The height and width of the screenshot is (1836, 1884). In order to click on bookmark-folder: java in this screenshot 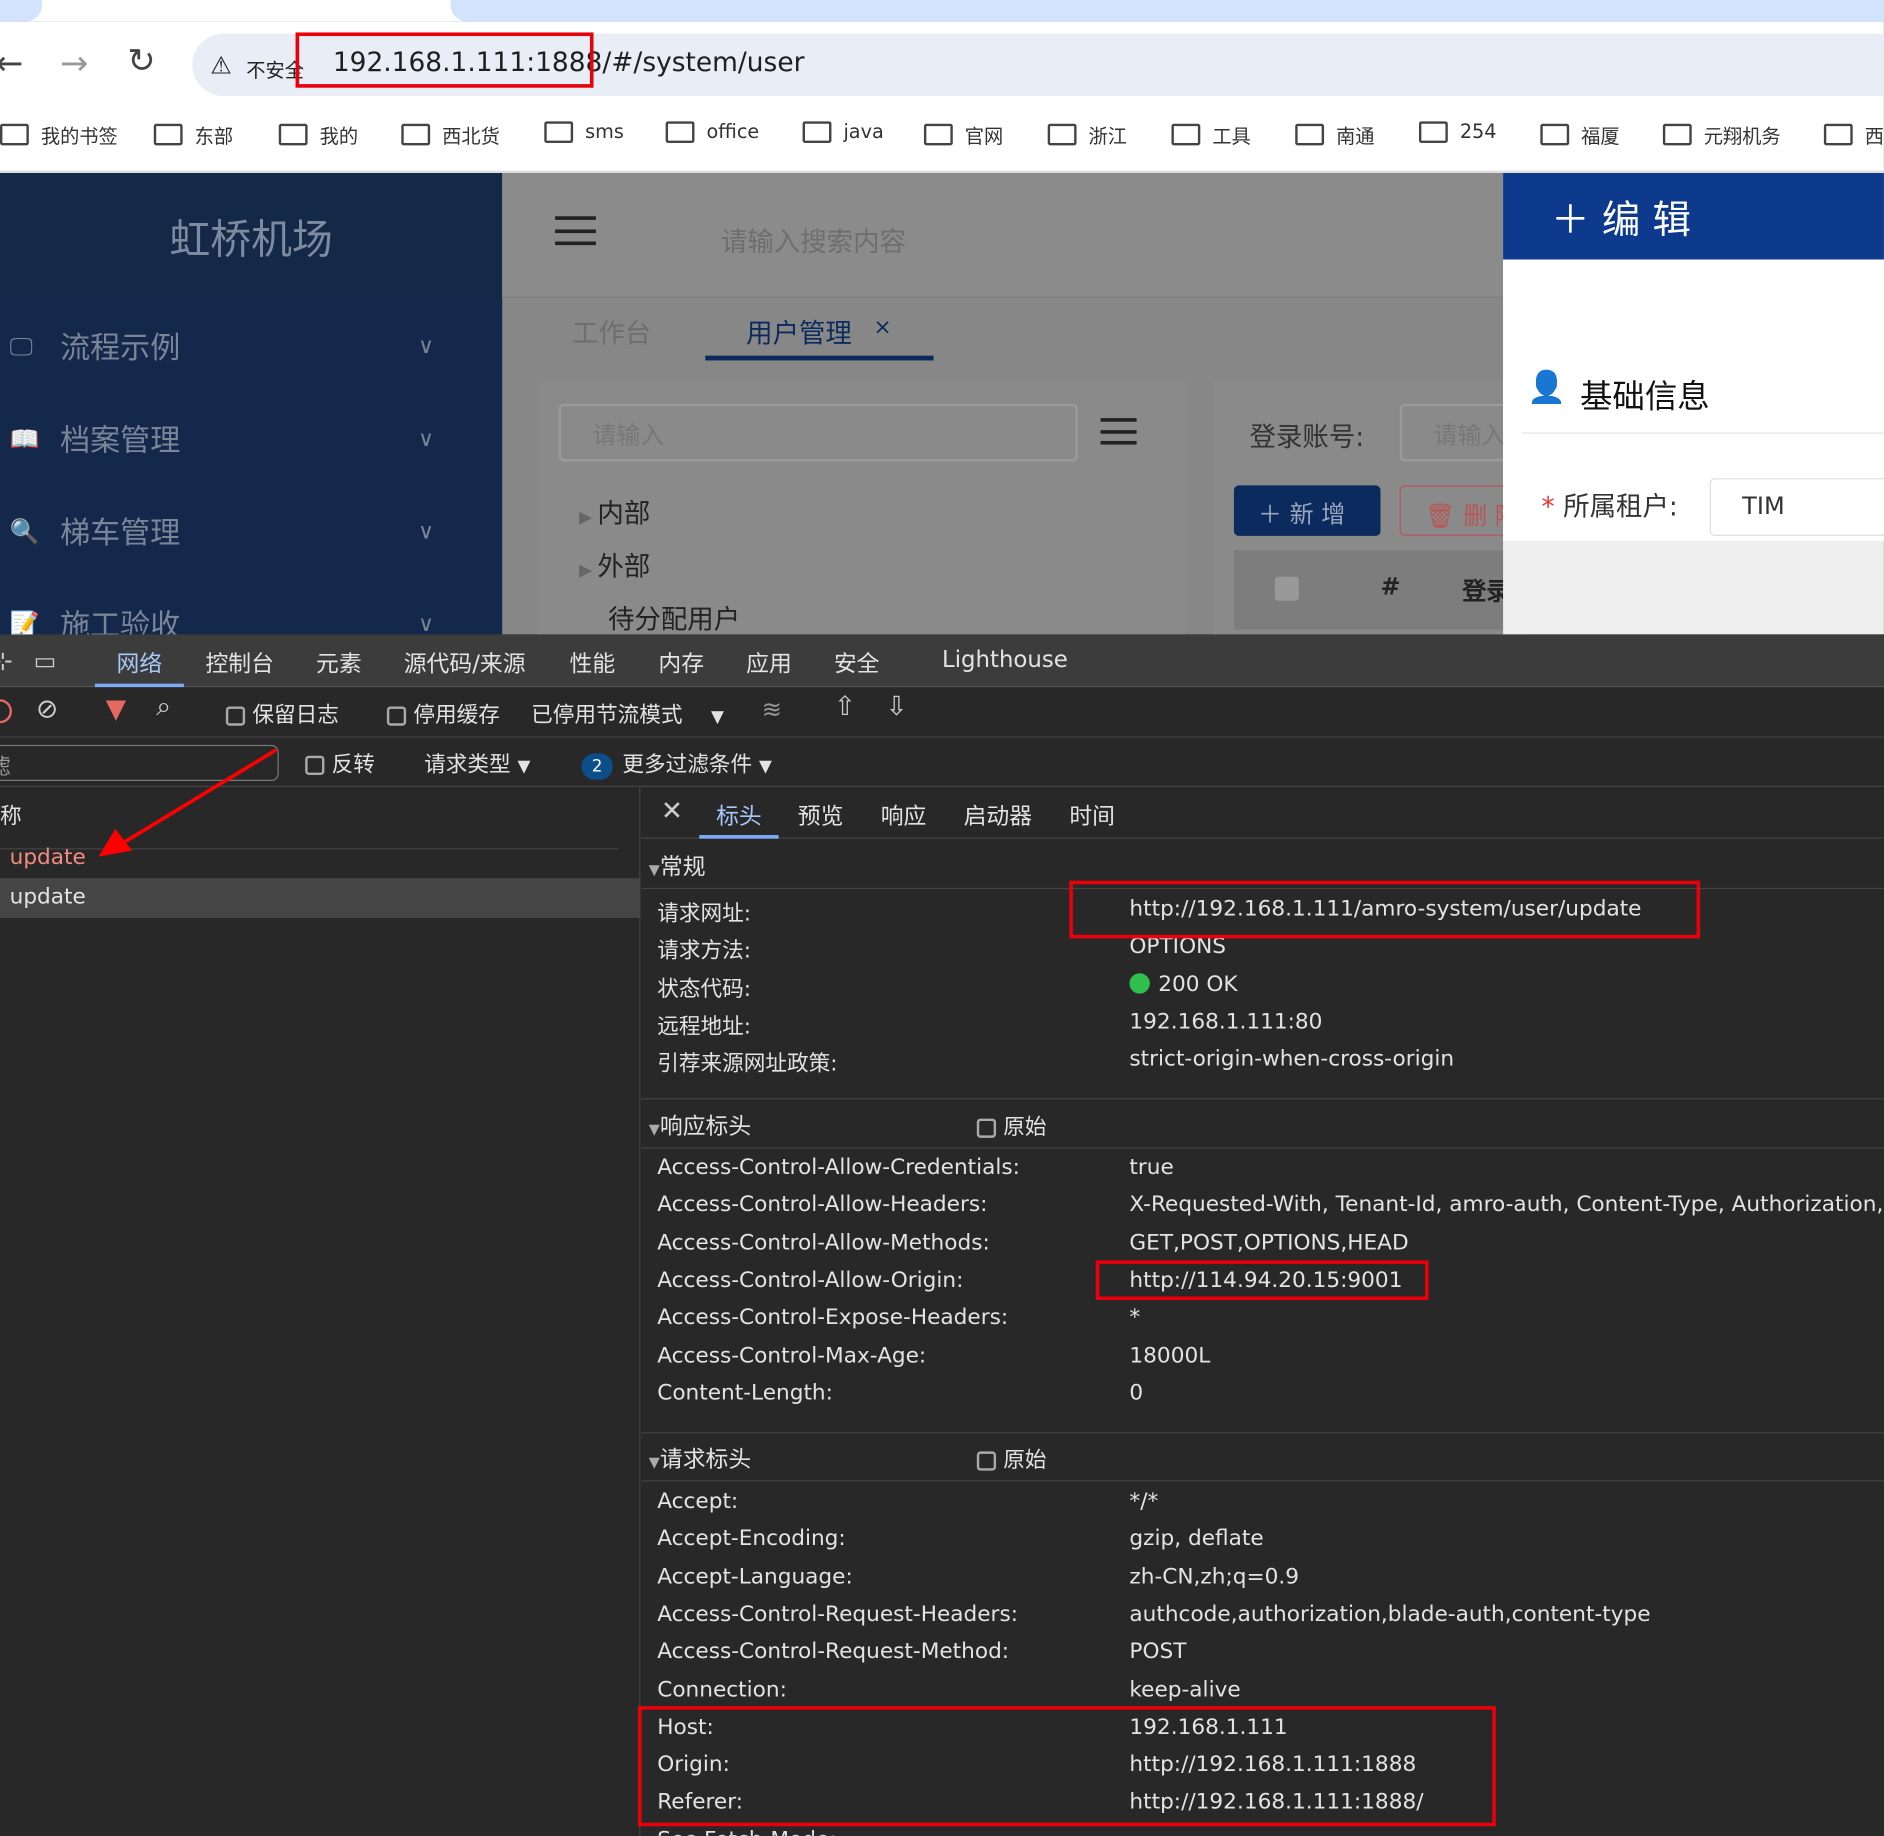, I will do `click(843, 131)`.